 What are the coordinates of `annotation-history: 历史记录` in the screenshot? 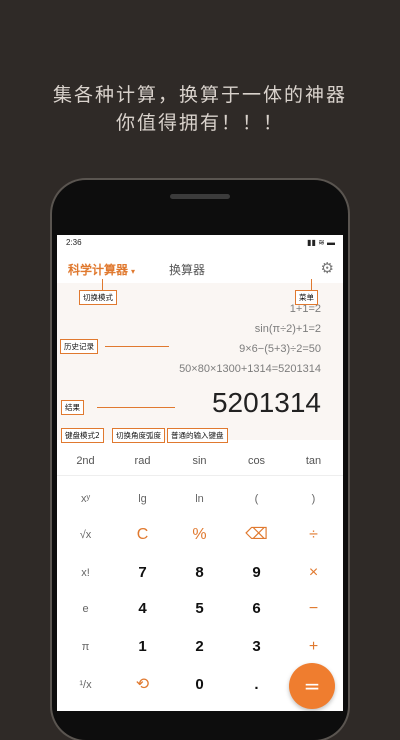 It's located at (79, 346).